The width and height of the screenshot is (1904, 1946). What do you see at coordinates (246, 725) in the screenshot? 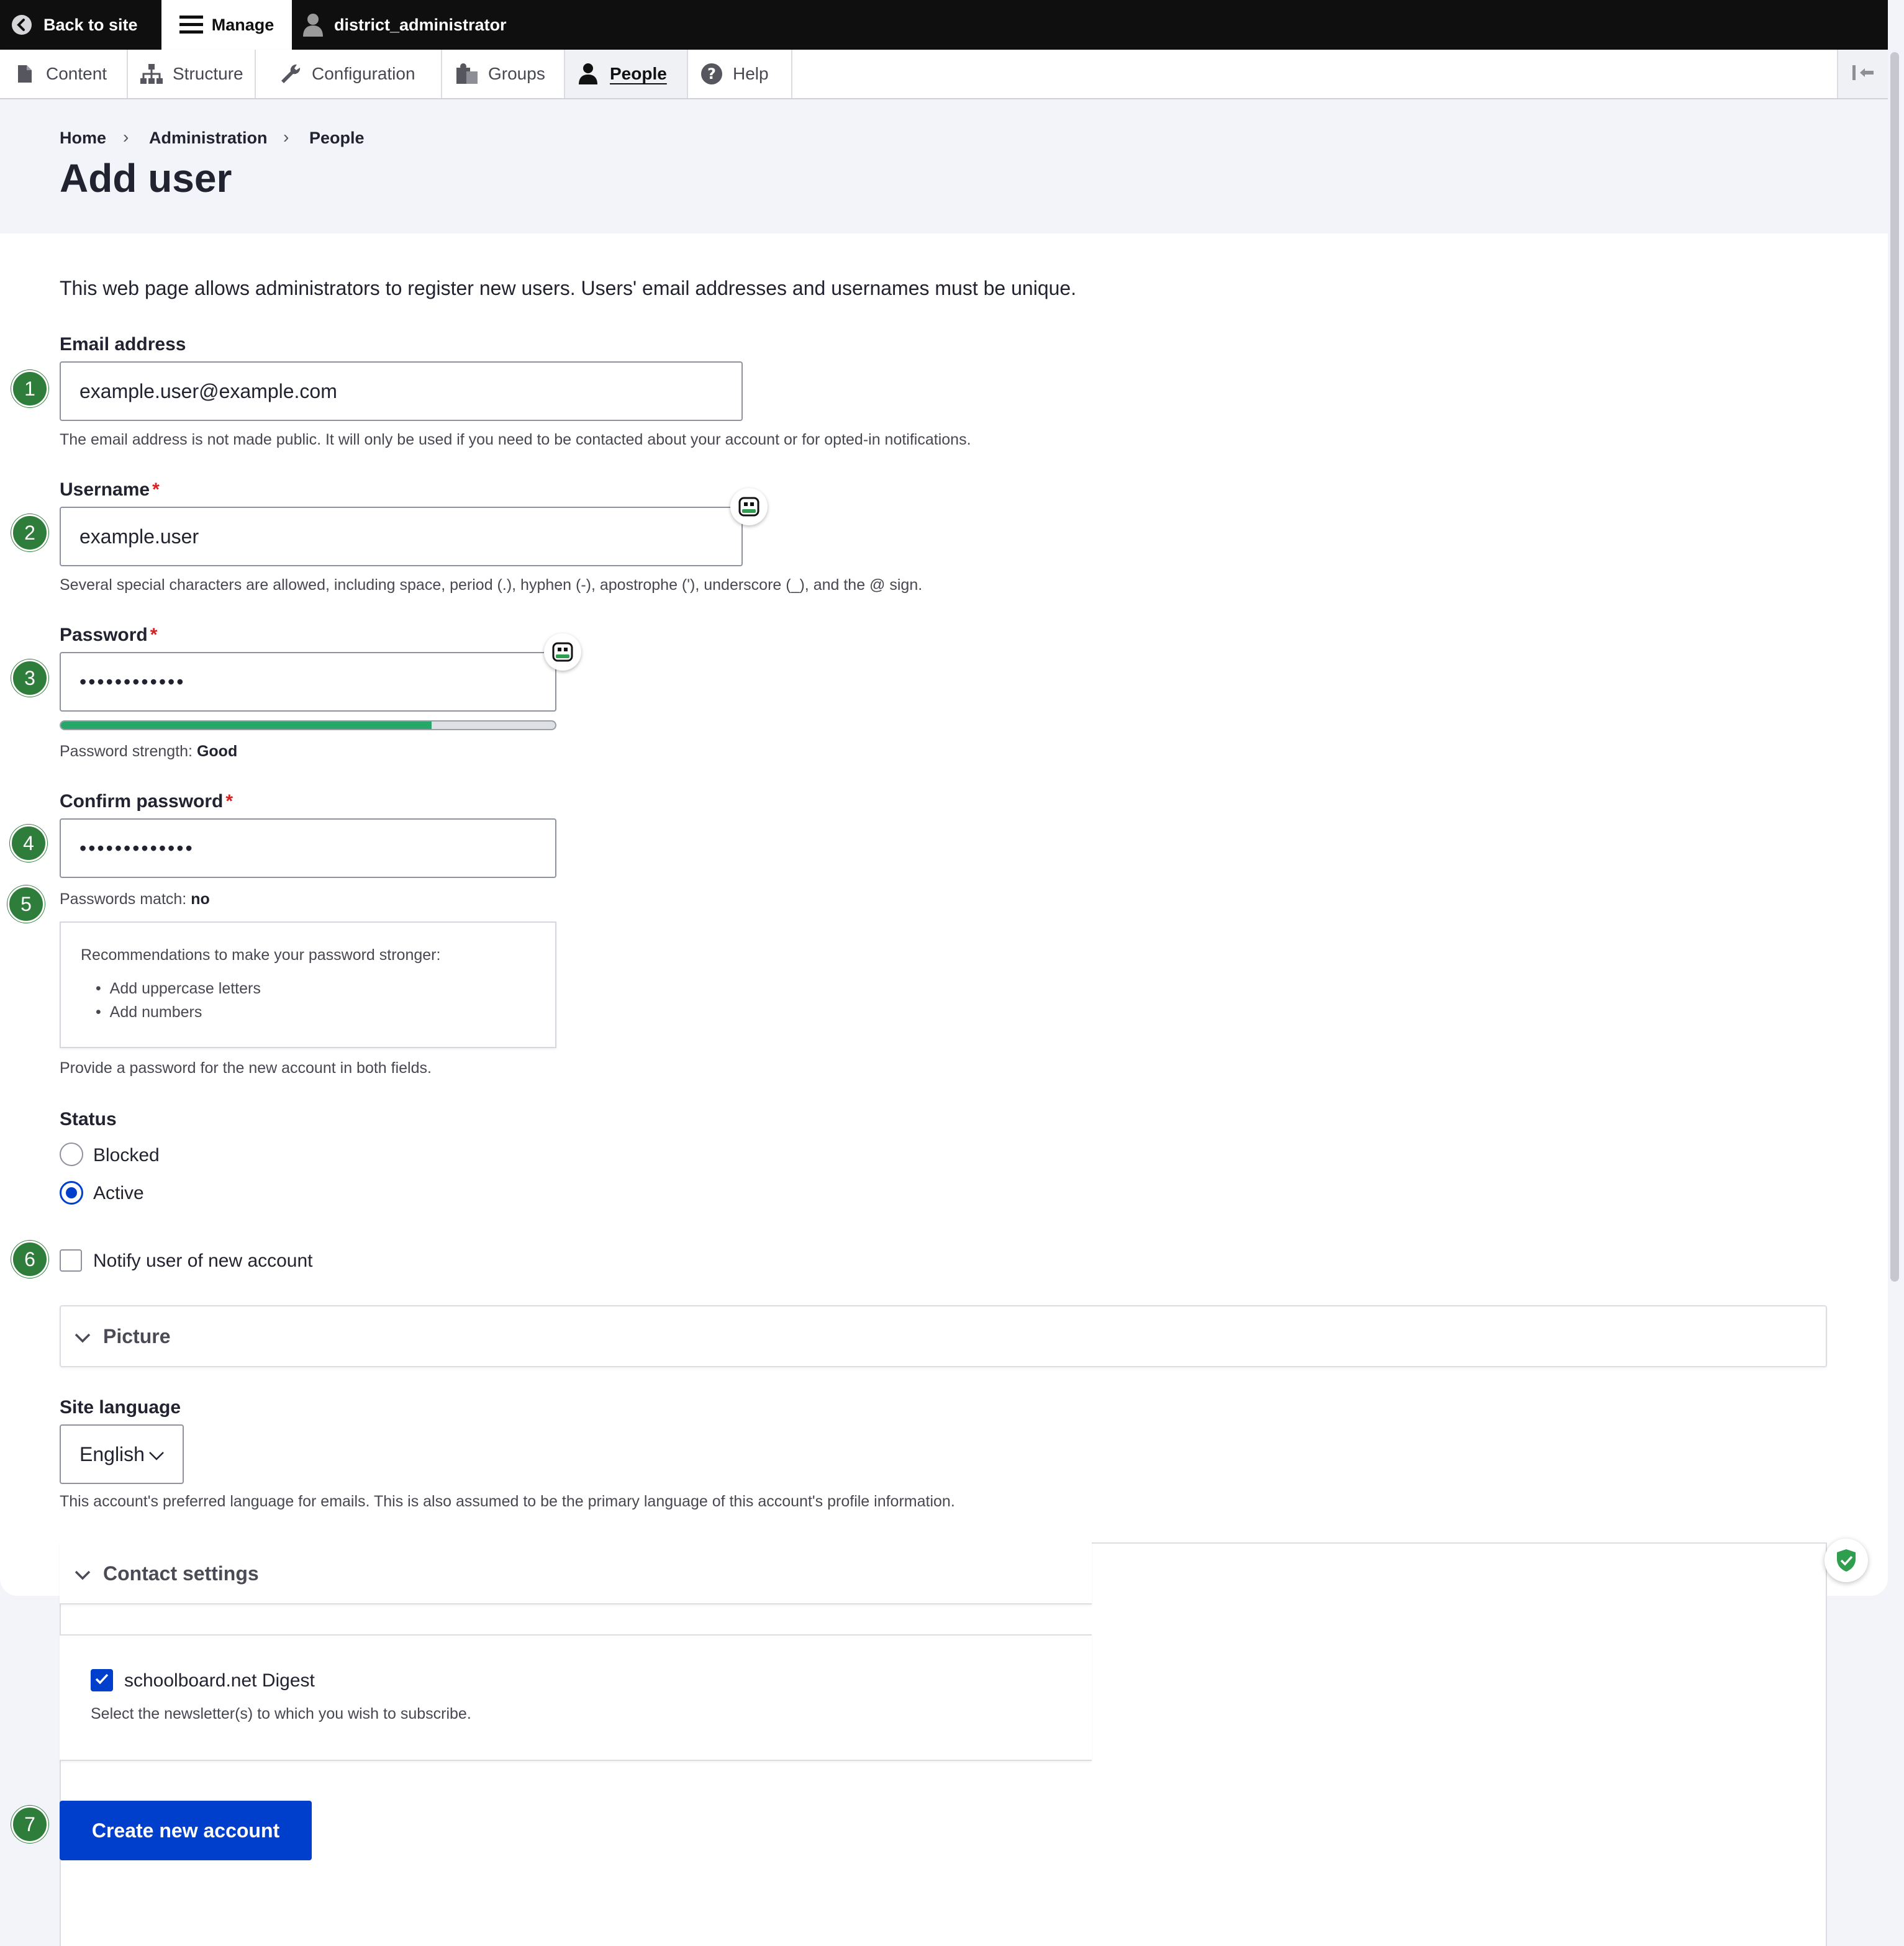
I see `password-strength-fill` at bounding box center [246, 725].